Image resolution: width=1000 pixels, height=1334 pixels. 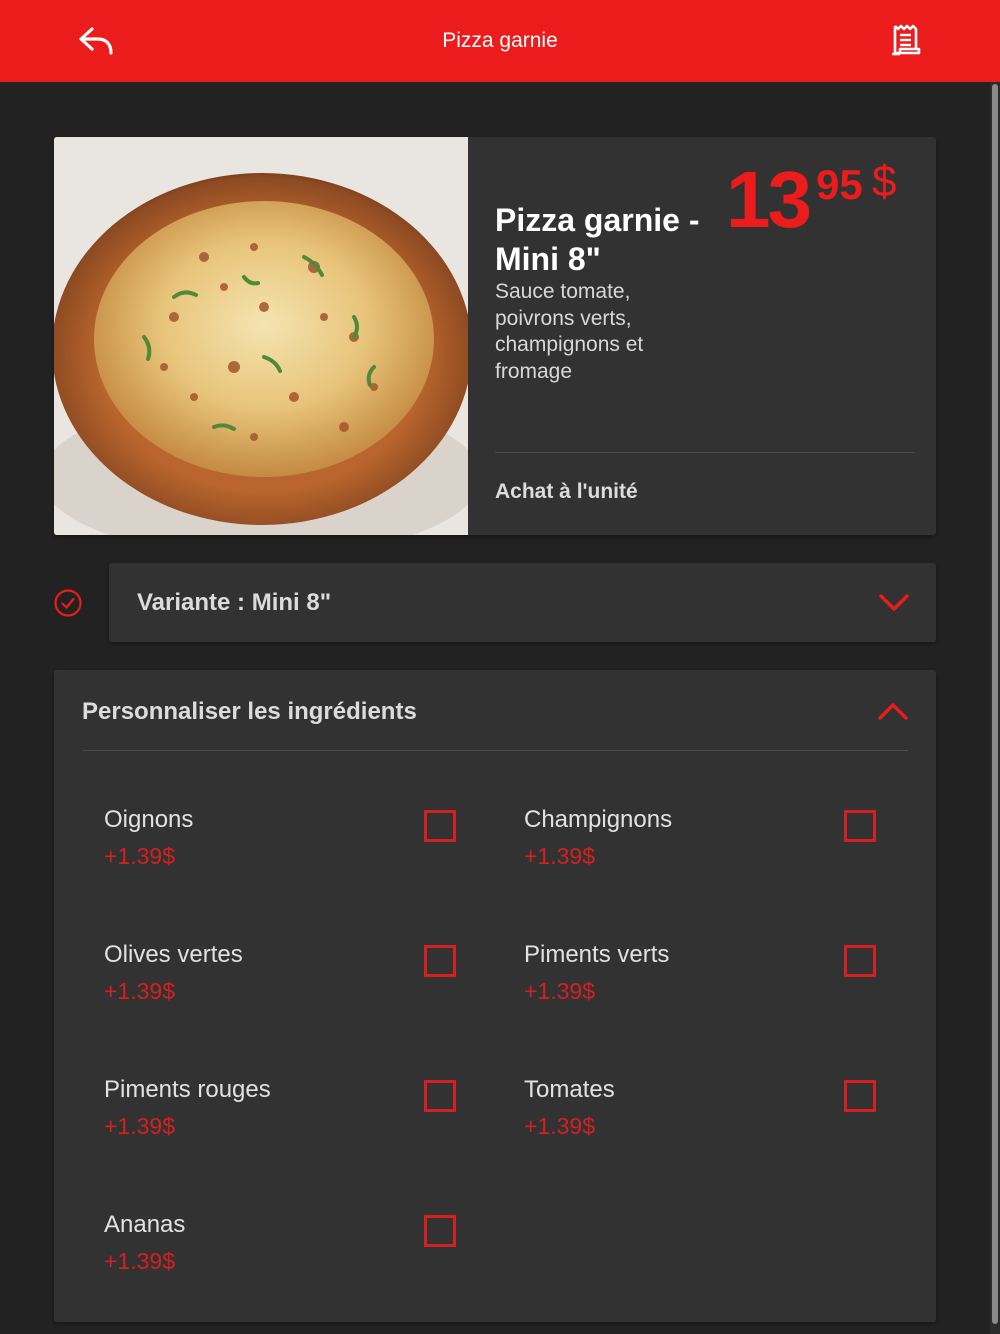 What do you see at coordinates (149, 819) in the screenshot?
I see `ingredient-name: Oignons` at bounding box center [149, 819].